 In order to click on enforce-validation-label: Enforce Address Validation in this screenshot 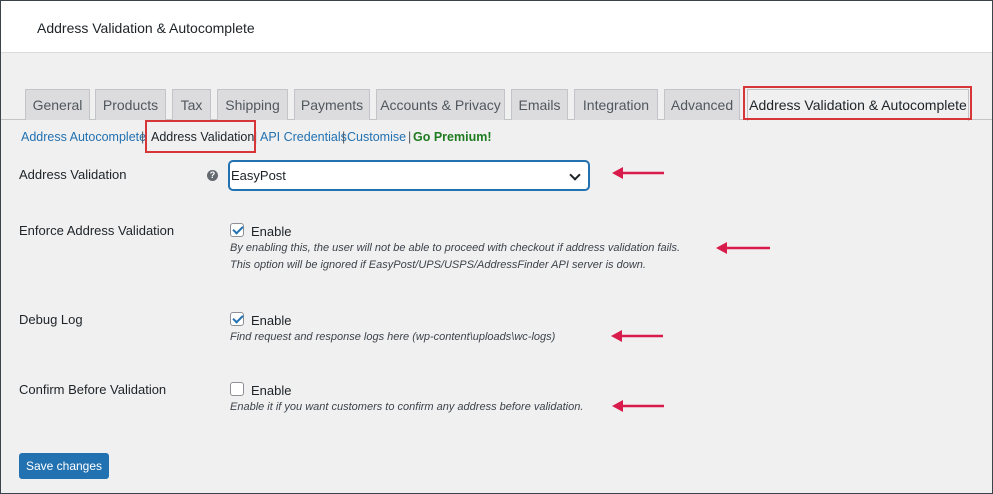, I will do `click(97, 230)`.